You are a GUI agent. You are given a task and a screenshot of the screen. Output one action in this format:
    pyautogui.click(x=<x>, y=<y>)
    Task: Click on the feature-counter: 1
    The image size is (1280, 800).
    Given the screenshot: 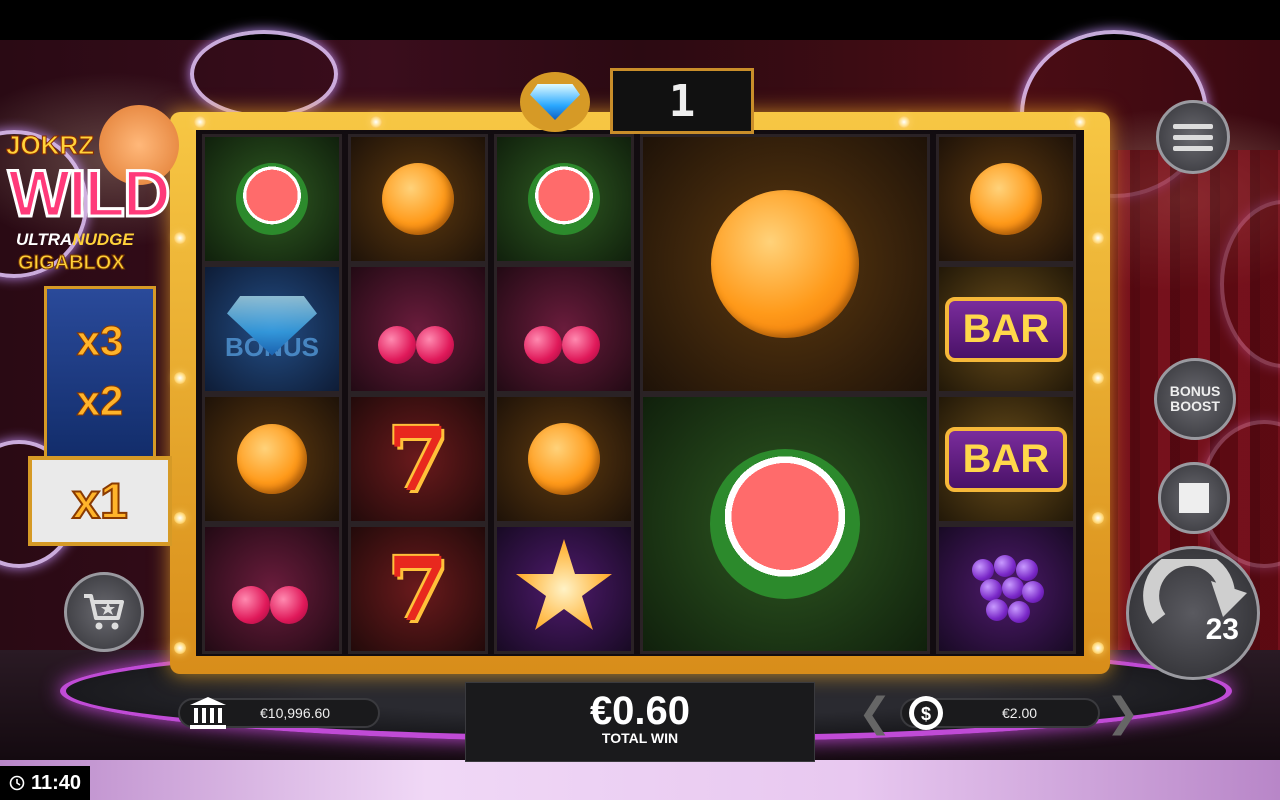 What is the action you would take?
    pyautogui.click(x=682, y=101)
    